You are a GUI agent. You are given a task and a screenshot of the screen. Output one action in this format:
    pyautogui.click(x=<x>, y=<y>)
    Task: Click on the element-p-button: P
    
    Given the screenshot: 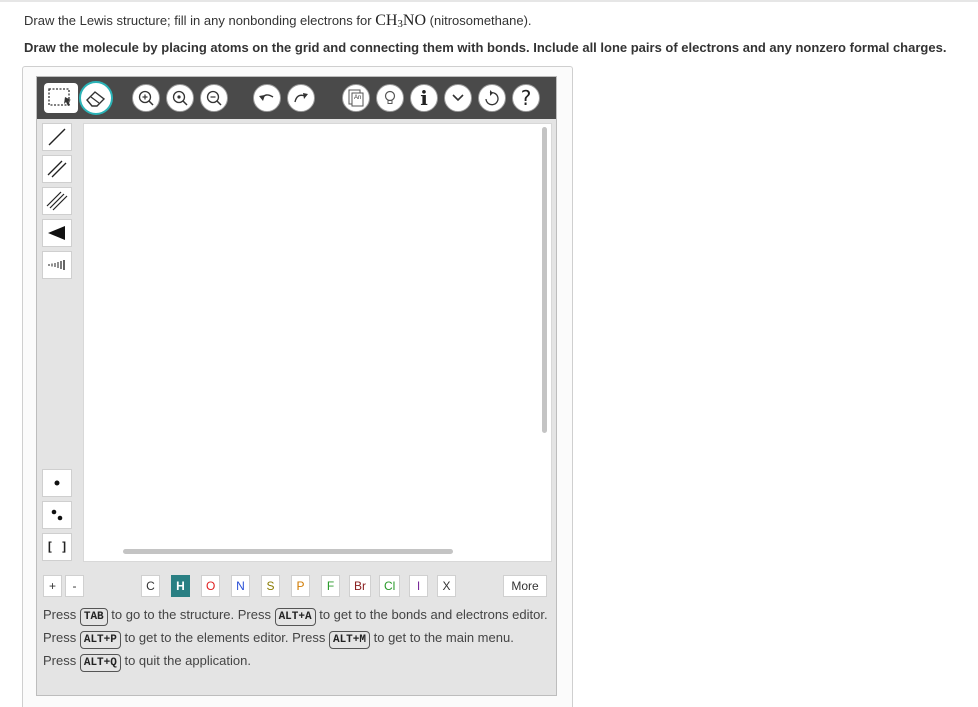 What is the action you would take?
    pyautogui.click(x=300, y=586)
    